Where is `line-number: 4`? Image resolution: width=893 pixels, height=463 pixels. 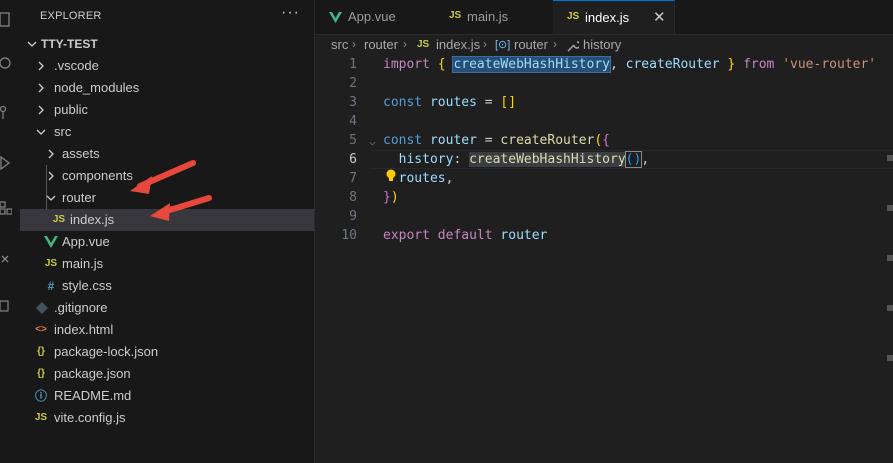
line-number: 4 is located at coordinates (353, 121).